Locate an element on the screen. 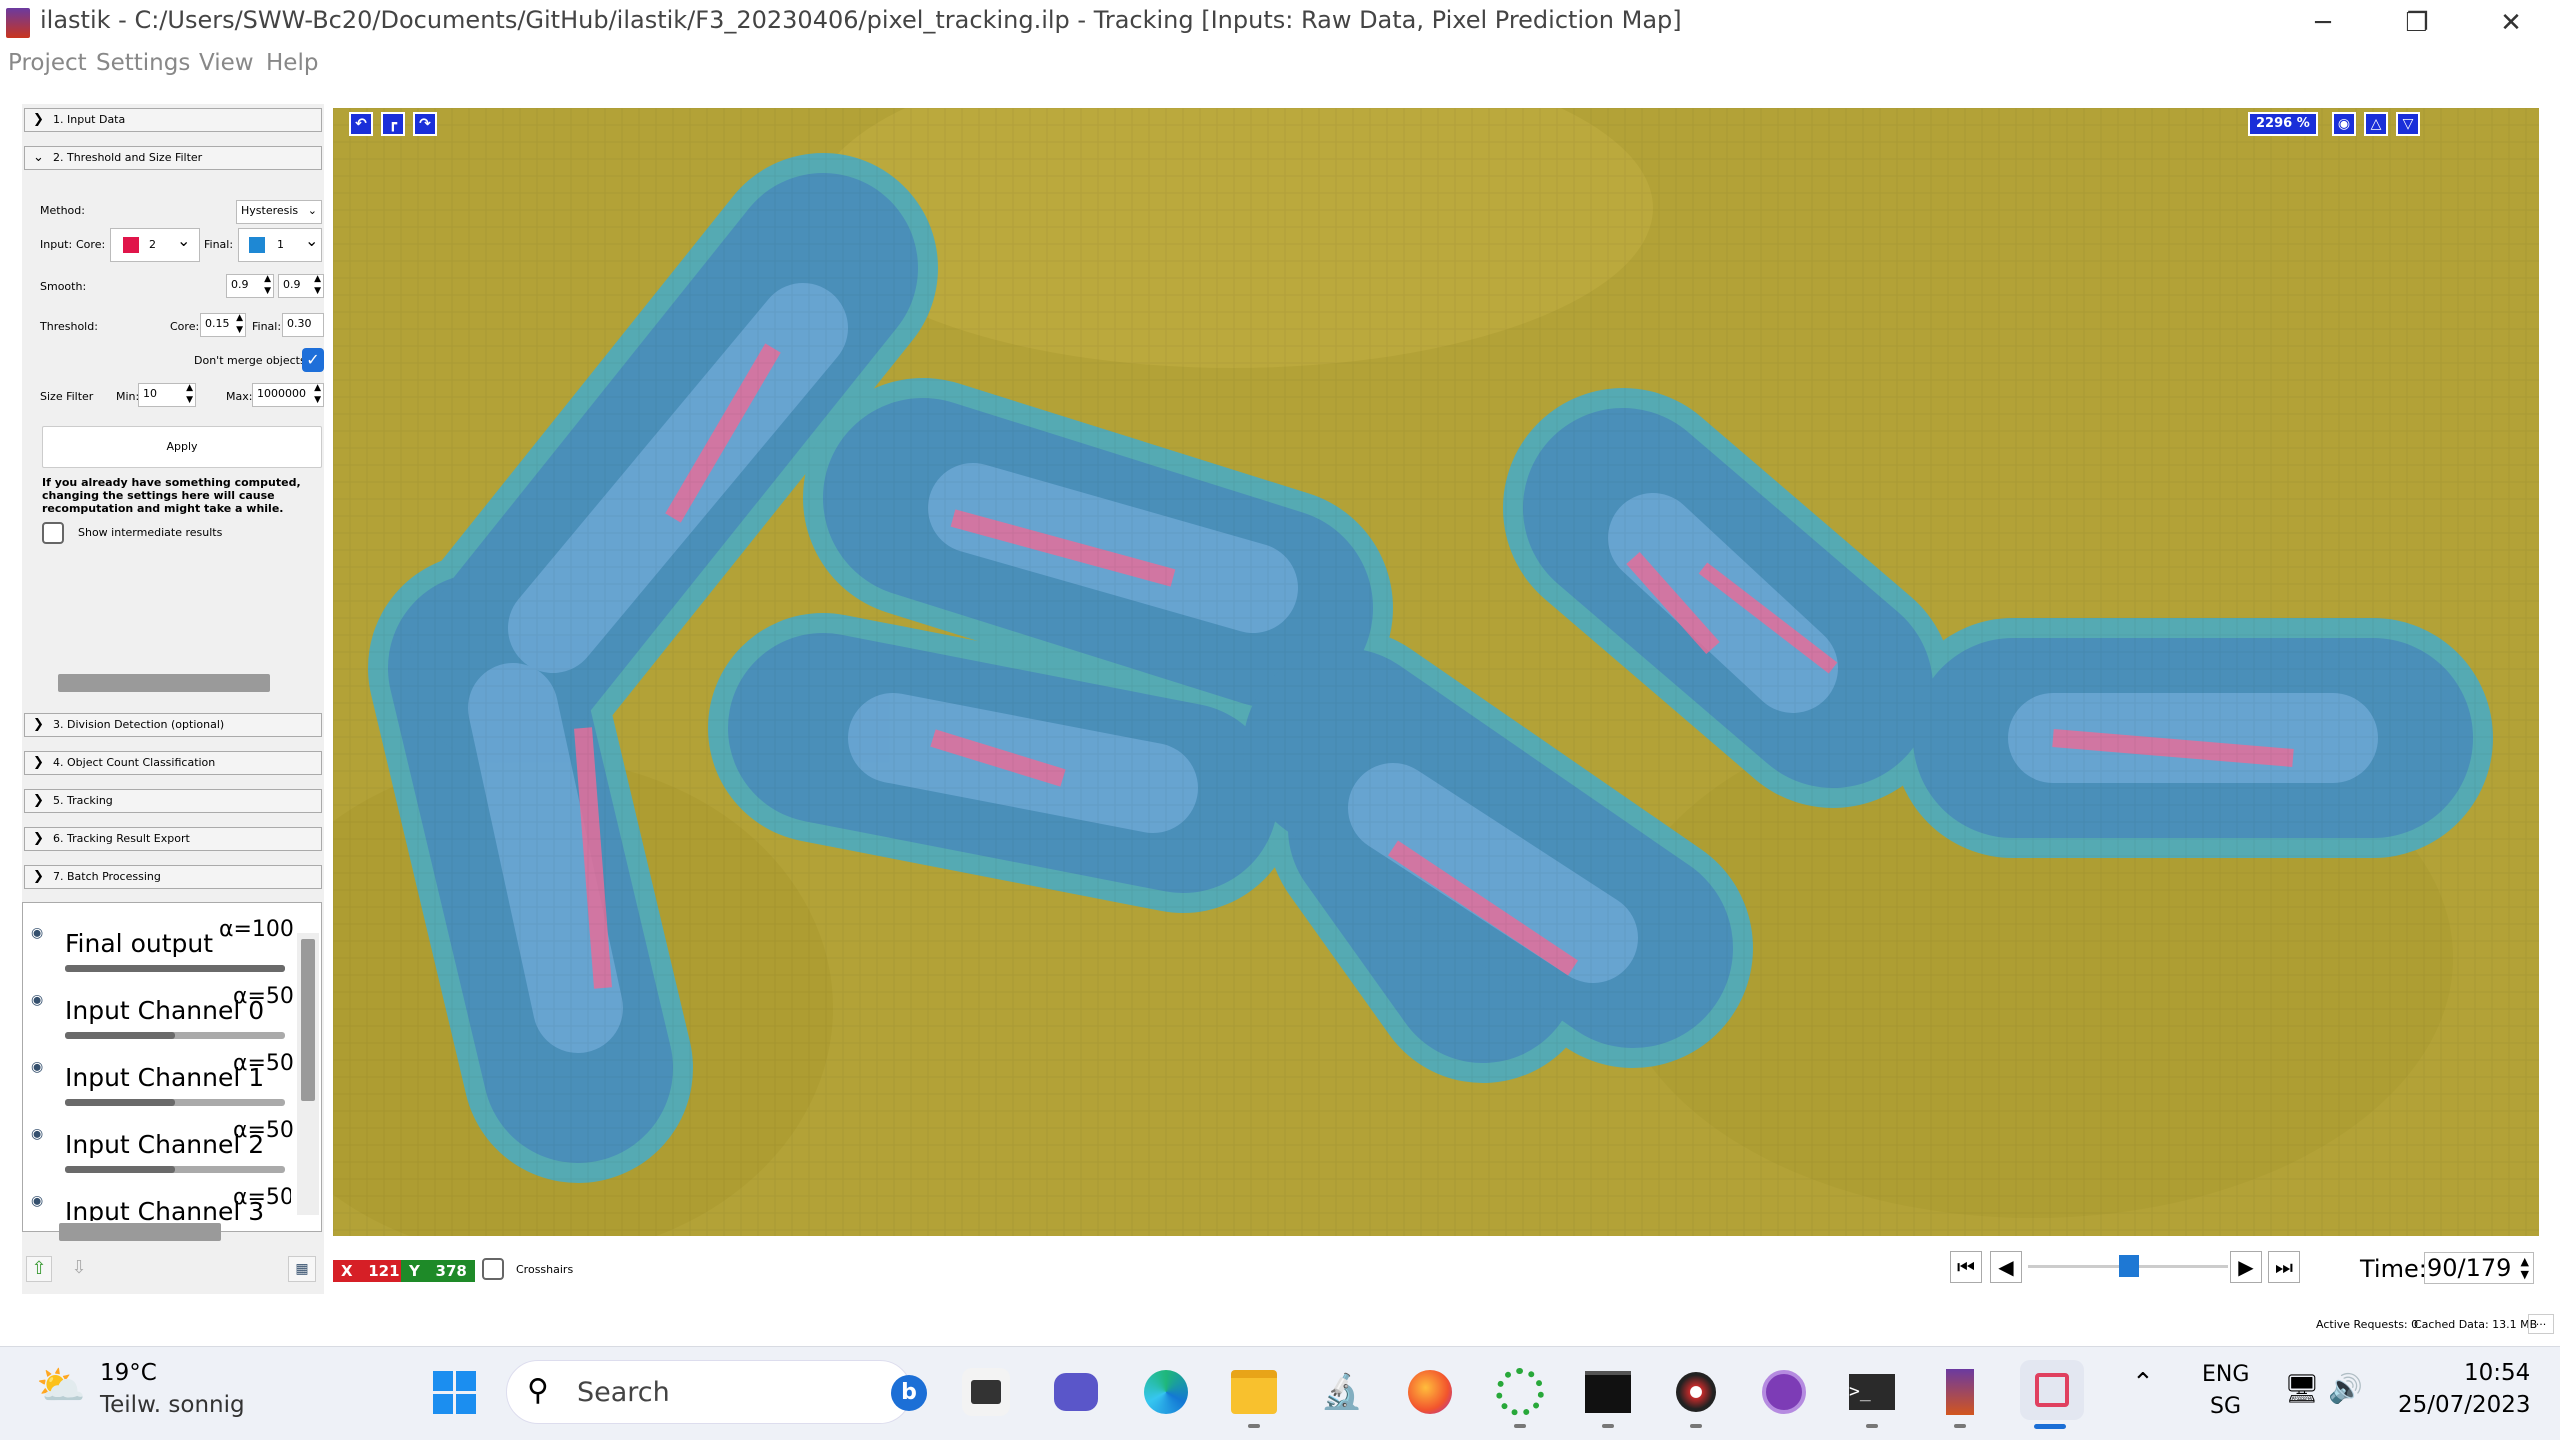 The height and width of the screenshot is (1440, 2560). max-size-value: 1000000 is located at coordinates (281, 393).